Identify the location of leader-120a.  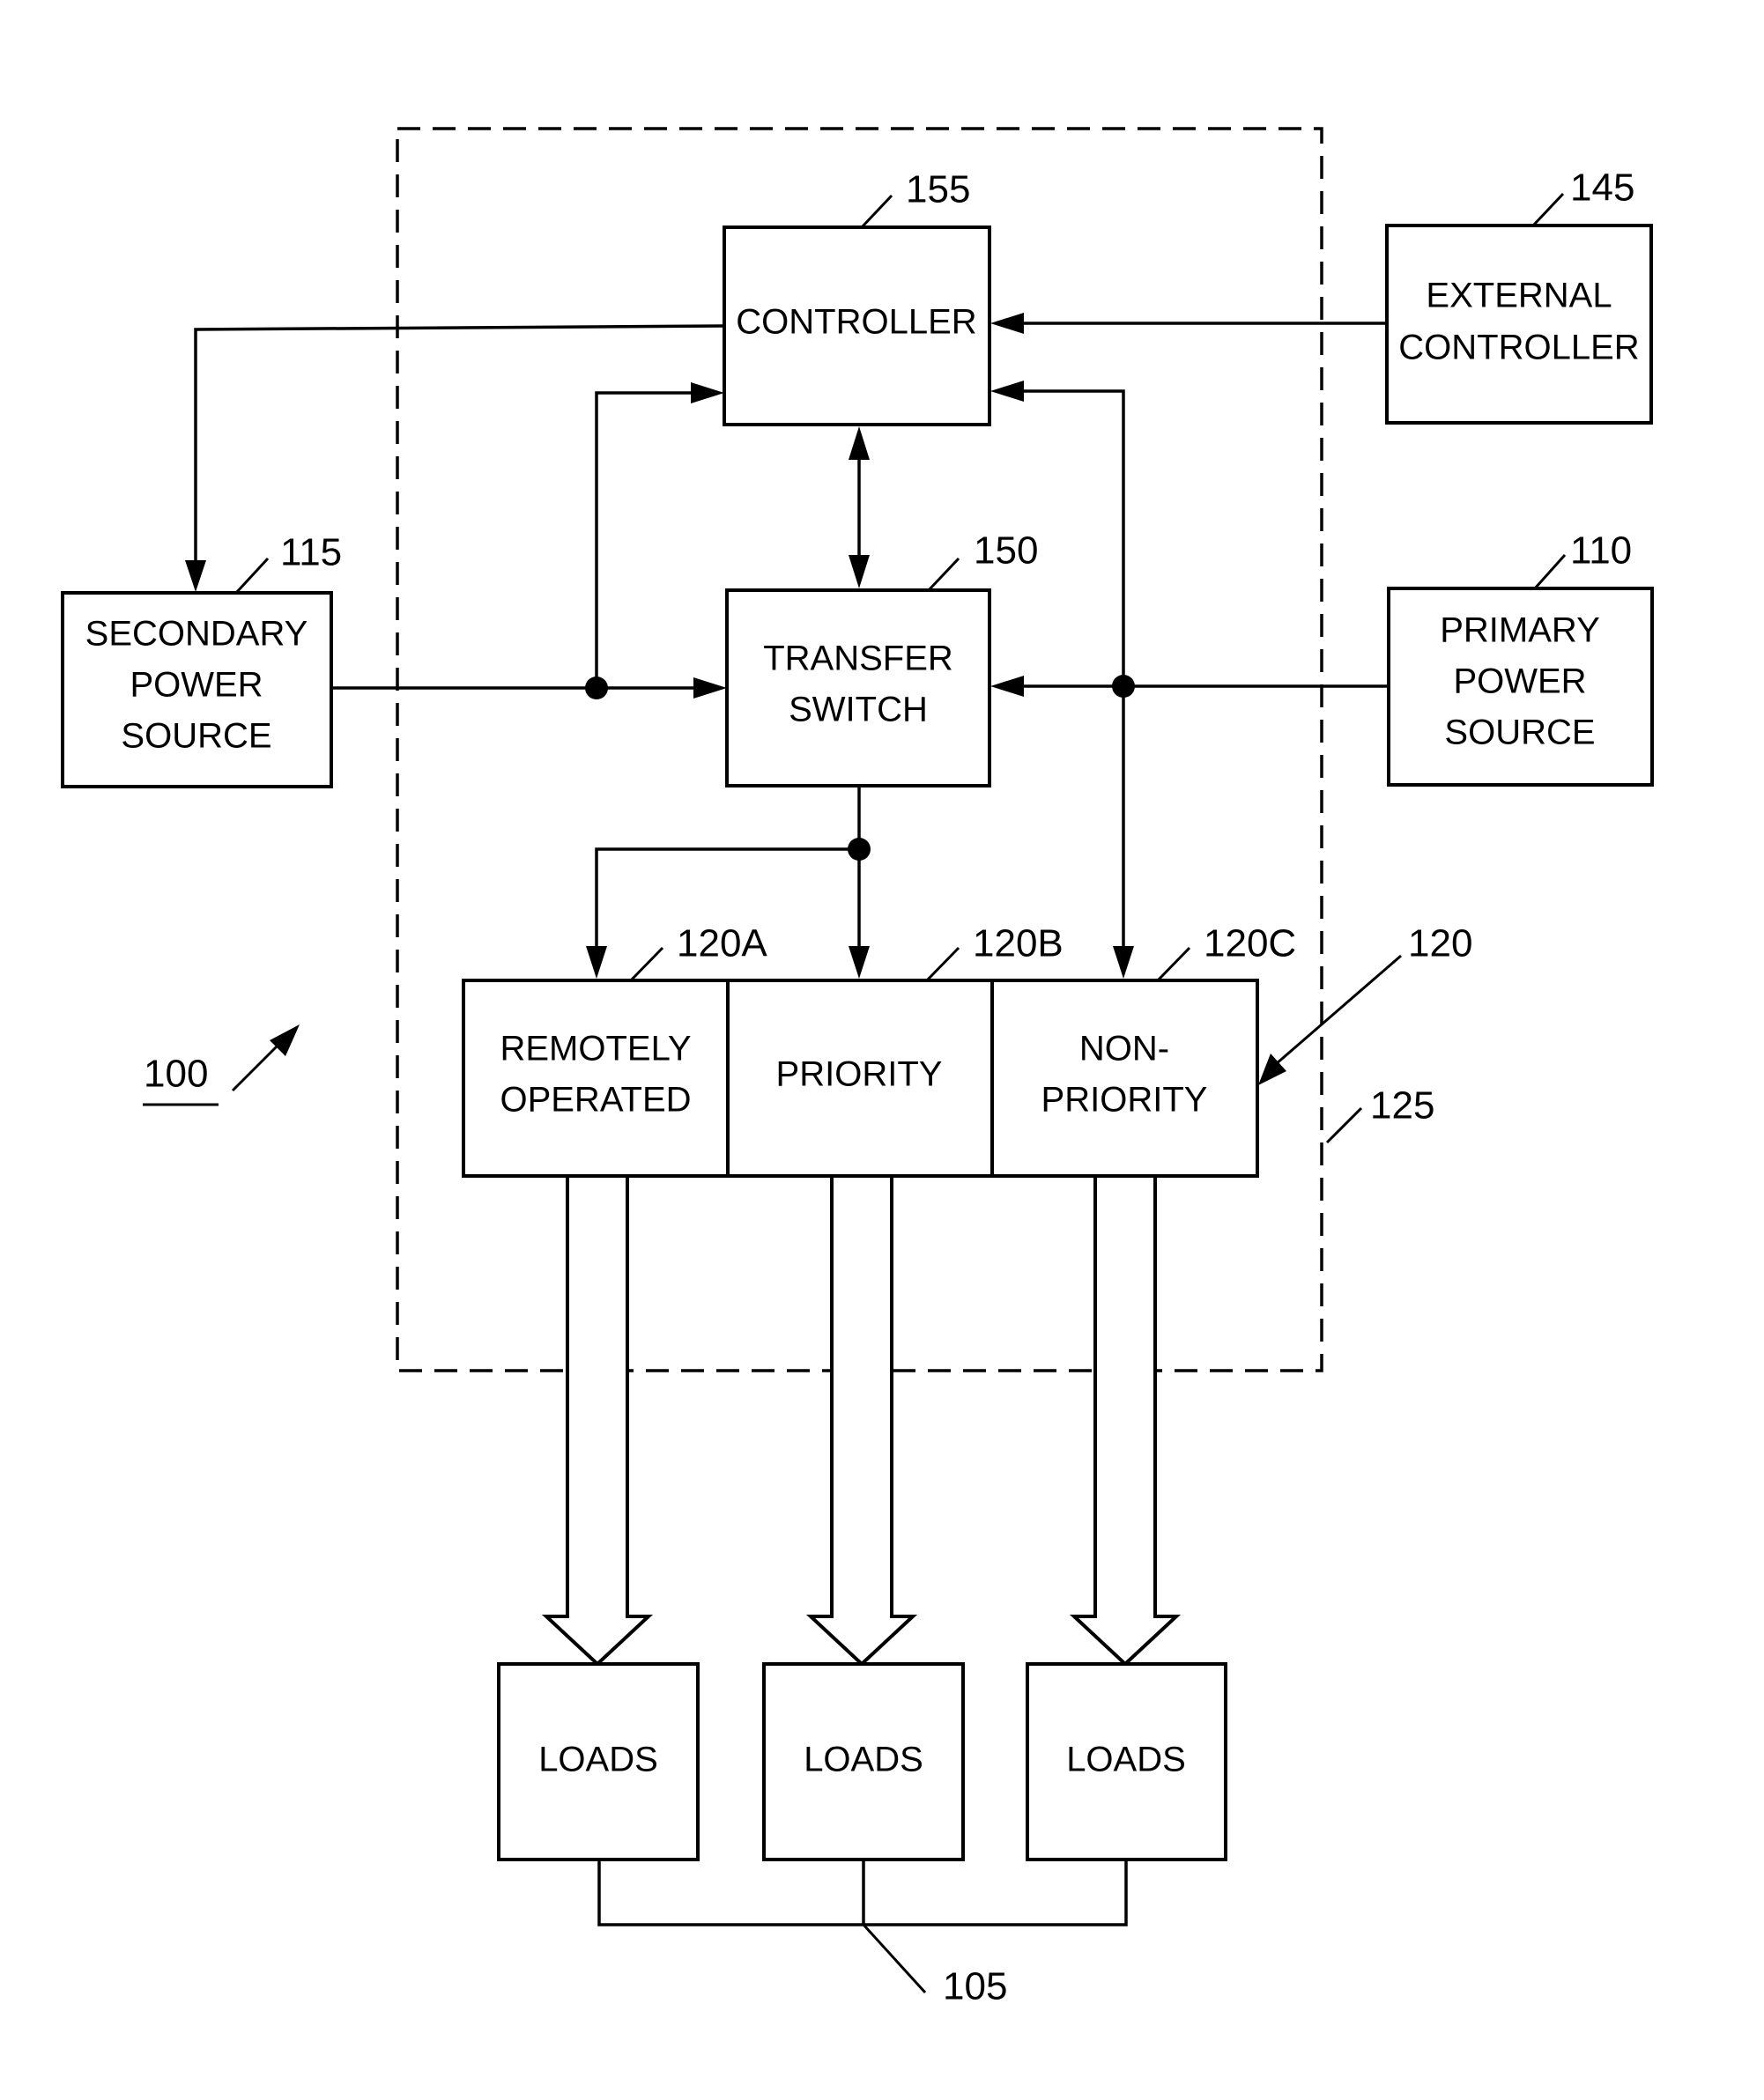
(646, 964).